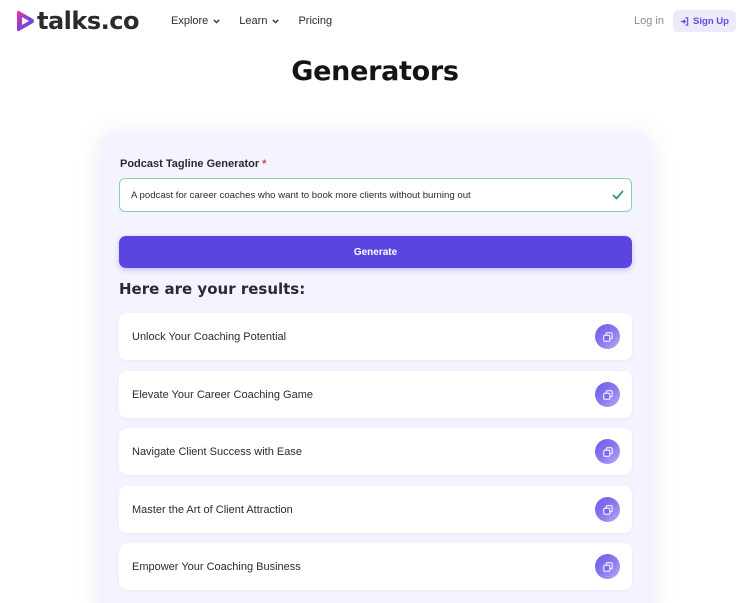  I want to click on result-text: Unlock Your Coaching Potential, so click(209, 336).